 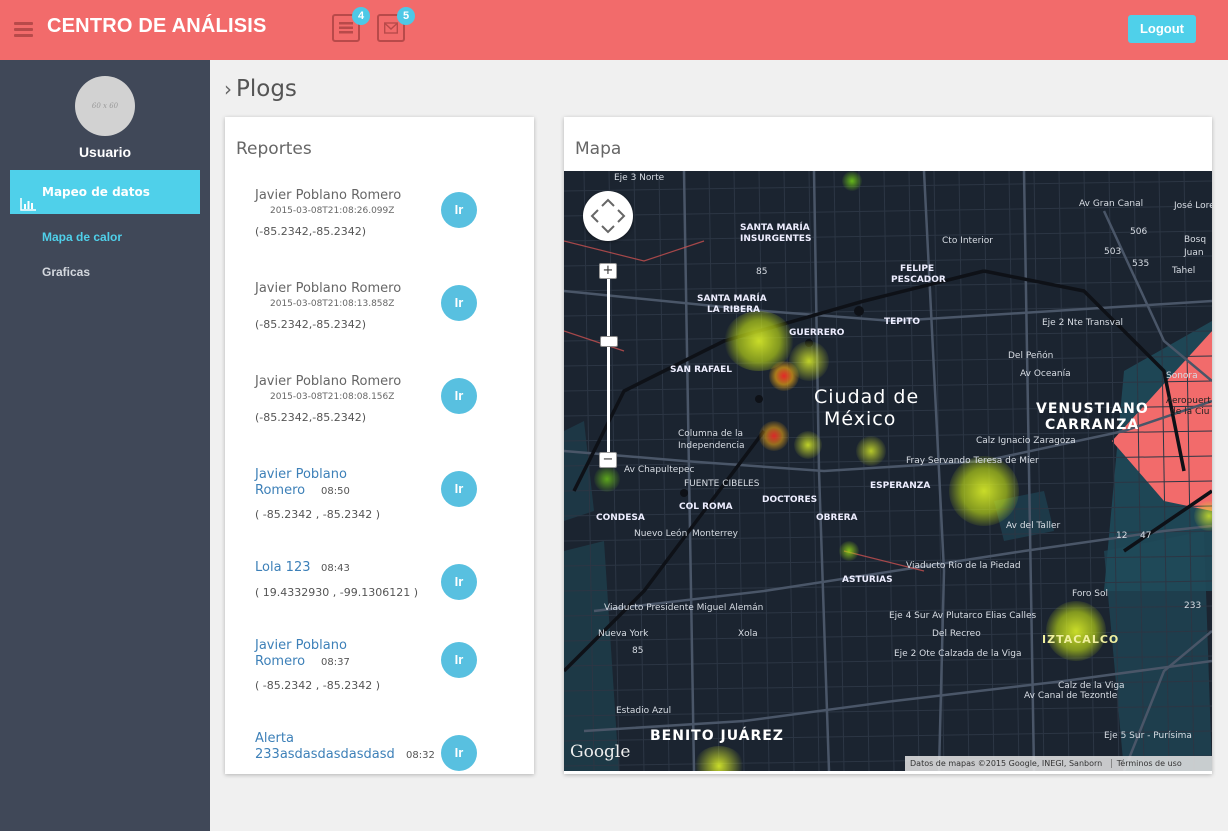 I want to click on map-label: CONDESA, so click(x=620, y=518).